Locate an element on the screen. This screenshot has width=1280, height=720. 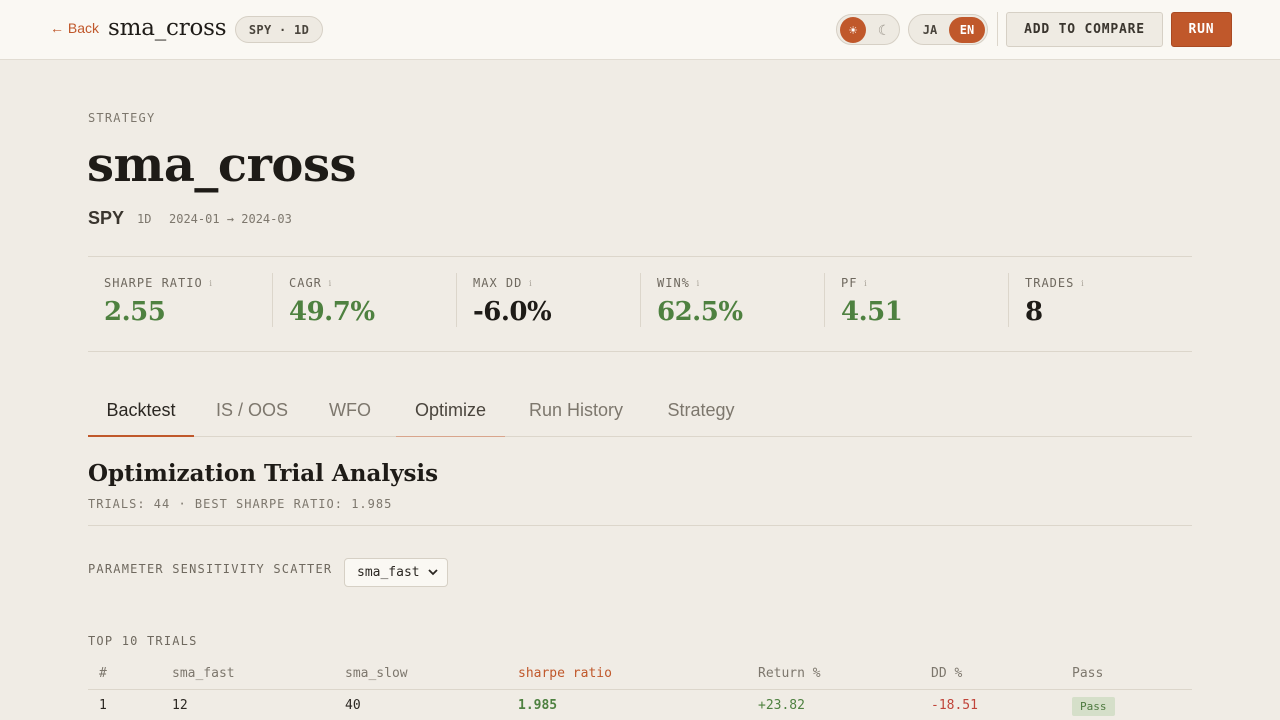
metric-cagr: CAGR i 49.7% is located at coordinates (364, 300).